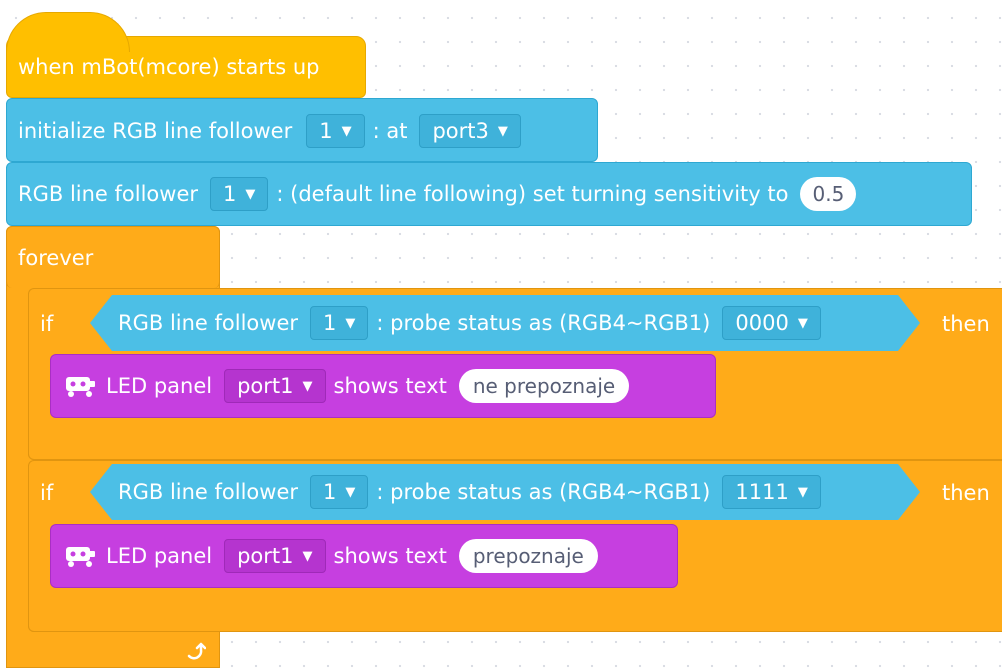 This screenshot has width=1002, height=668. What do you see at coordinates (159, 556) in the screenshot?
I see `led-label-2: LED panel` at bounding box center [159, 556].